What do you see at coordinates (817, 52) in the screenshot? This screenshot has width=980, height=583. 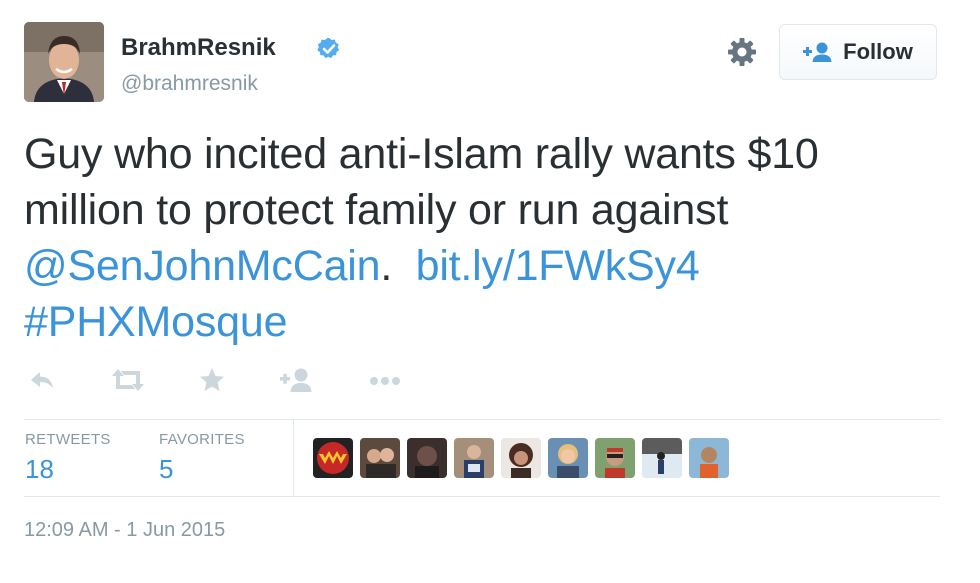 I see `add-user-icon` at bounding box center [817, 52].